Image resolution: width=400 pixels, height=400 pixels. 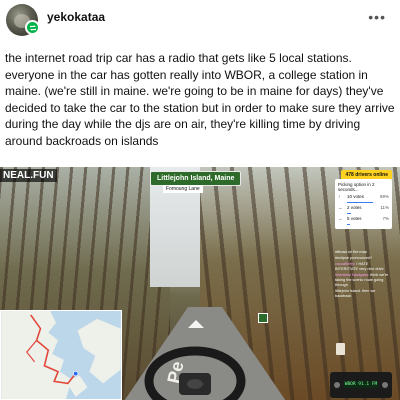 What do you see at coordinates (195, 373) in the screenshot?
I see `steering-wheel-icon` at bounding box center [195, 373].